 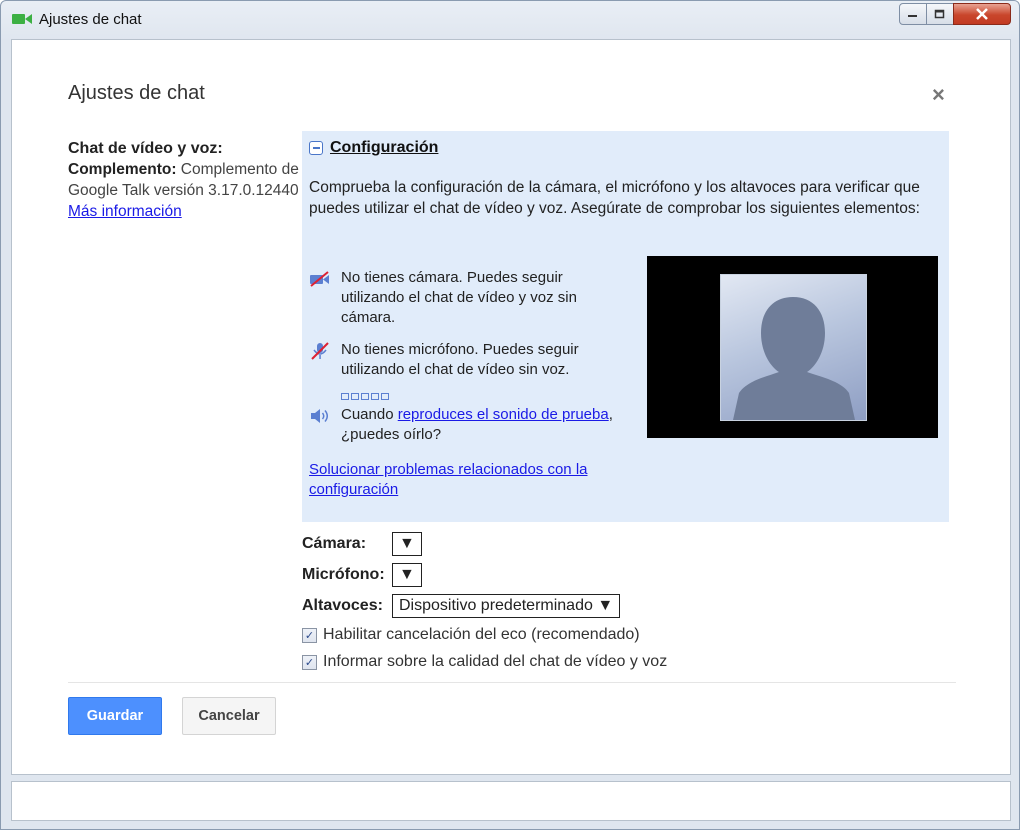 I want to click on camera-row: Cámara: ▼, so click(x=362, y=544).